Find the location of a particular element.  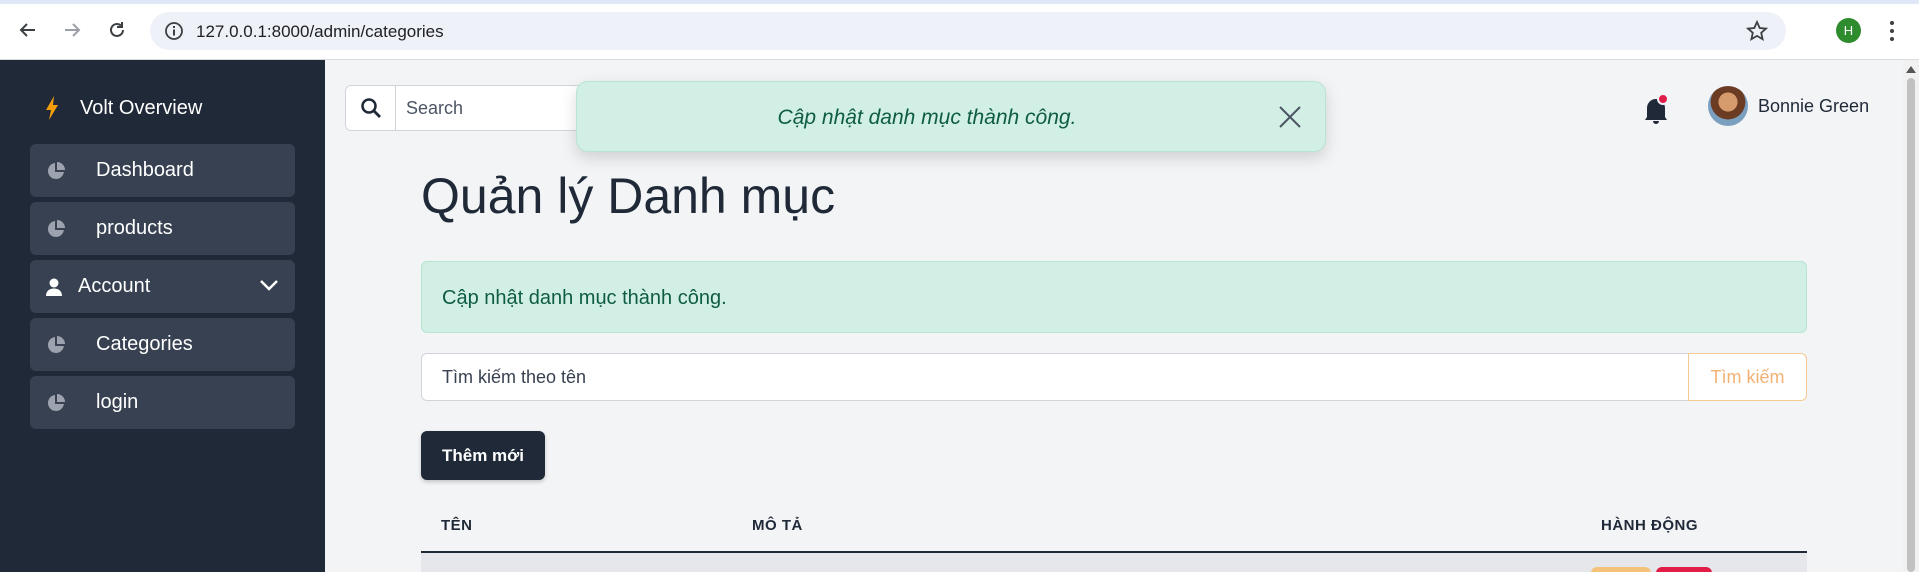

reload-icon is located at coordinates (117, 29).